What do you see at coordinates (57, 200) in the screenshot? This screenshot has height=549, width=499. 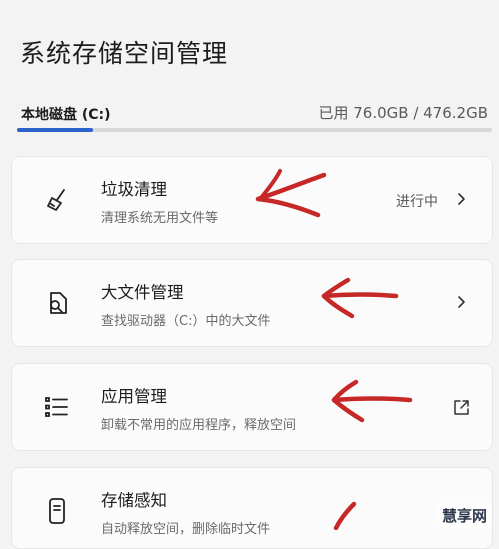 I see `broom-icon` at bounding box center [57, 200].